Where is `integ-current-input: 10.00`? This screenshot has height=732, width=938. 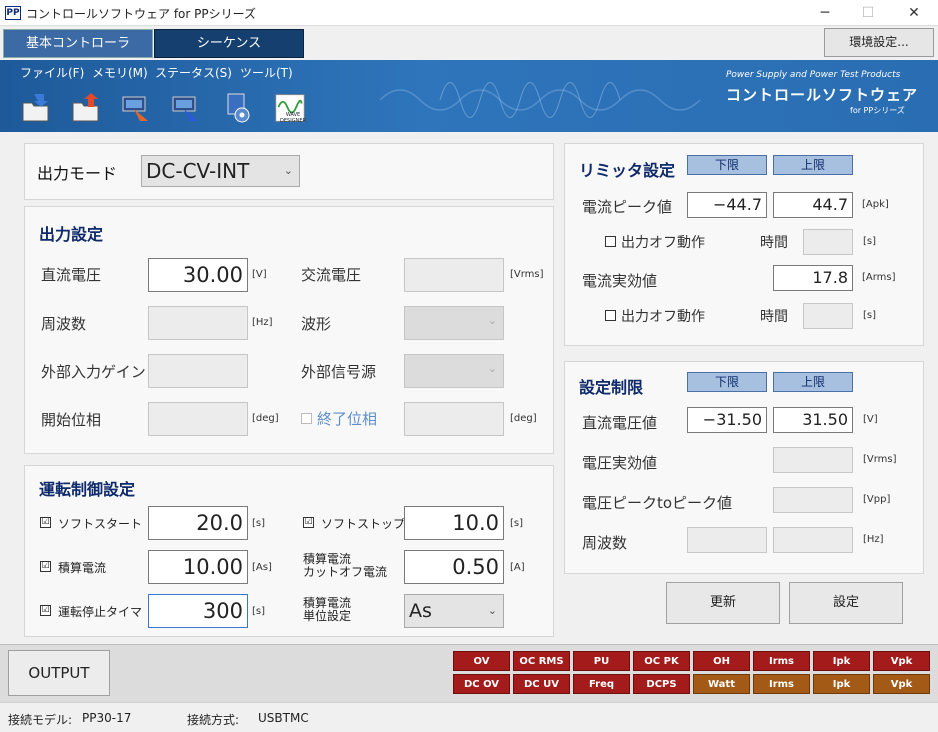 integ-current-input: 10.00 is located at coordinates (198, 567).